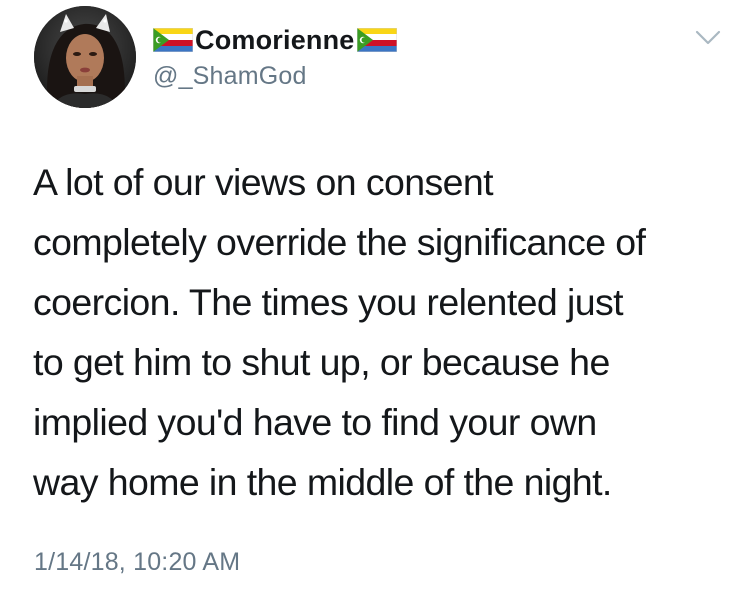 The image size is (750, 605). Describe the element at coordinates (328, 302) in the screenshot. I see `tweet-text-line: coercion. The times you relented just` at that location.